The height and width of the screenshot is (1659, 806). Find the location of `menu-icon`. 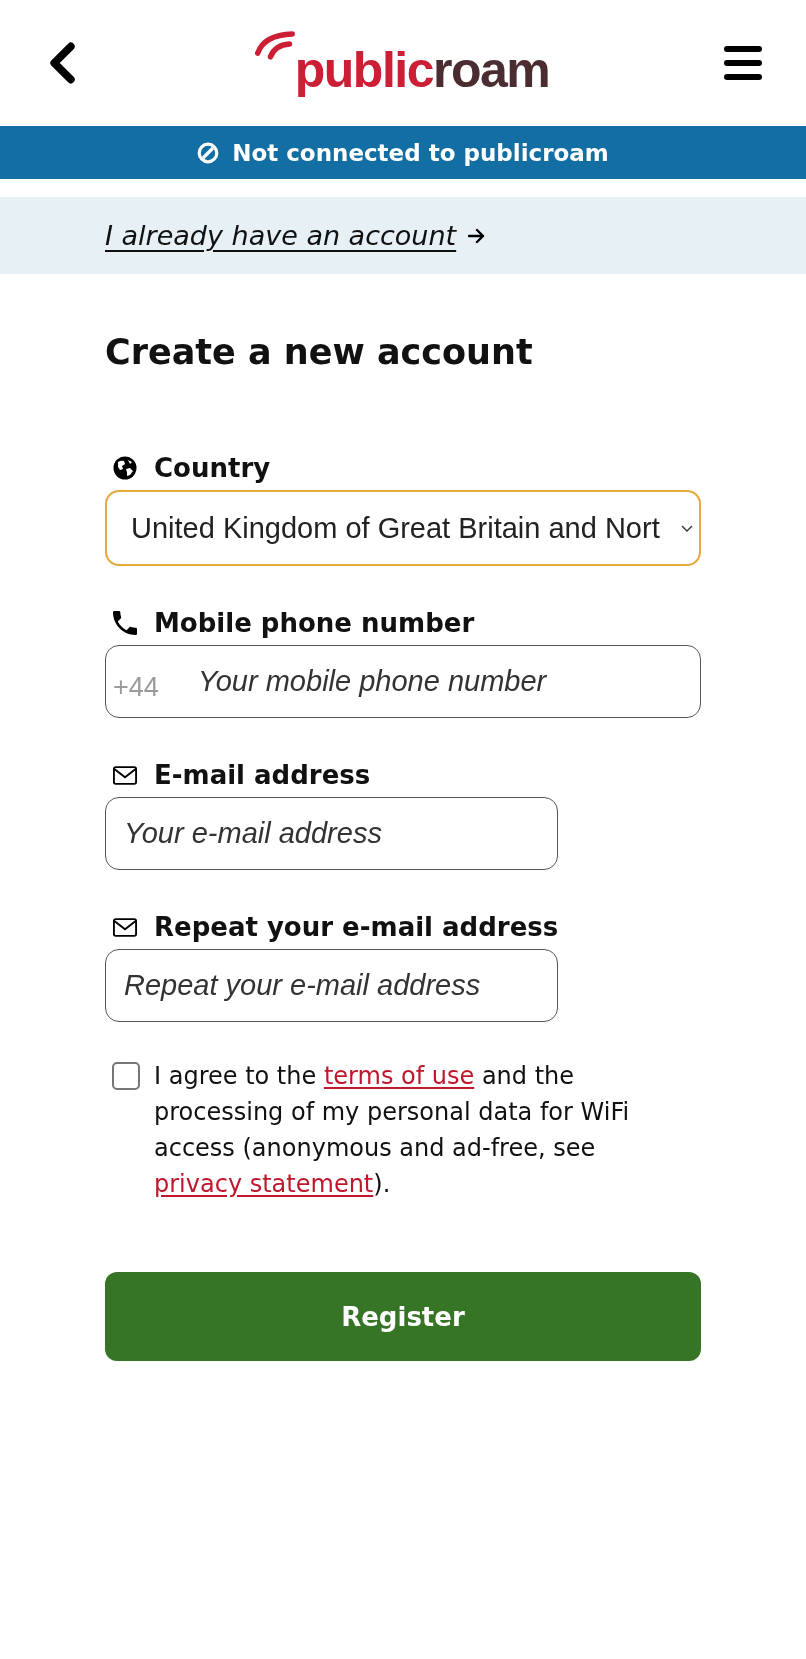

menu-icon is located at coordinates (743, 63).